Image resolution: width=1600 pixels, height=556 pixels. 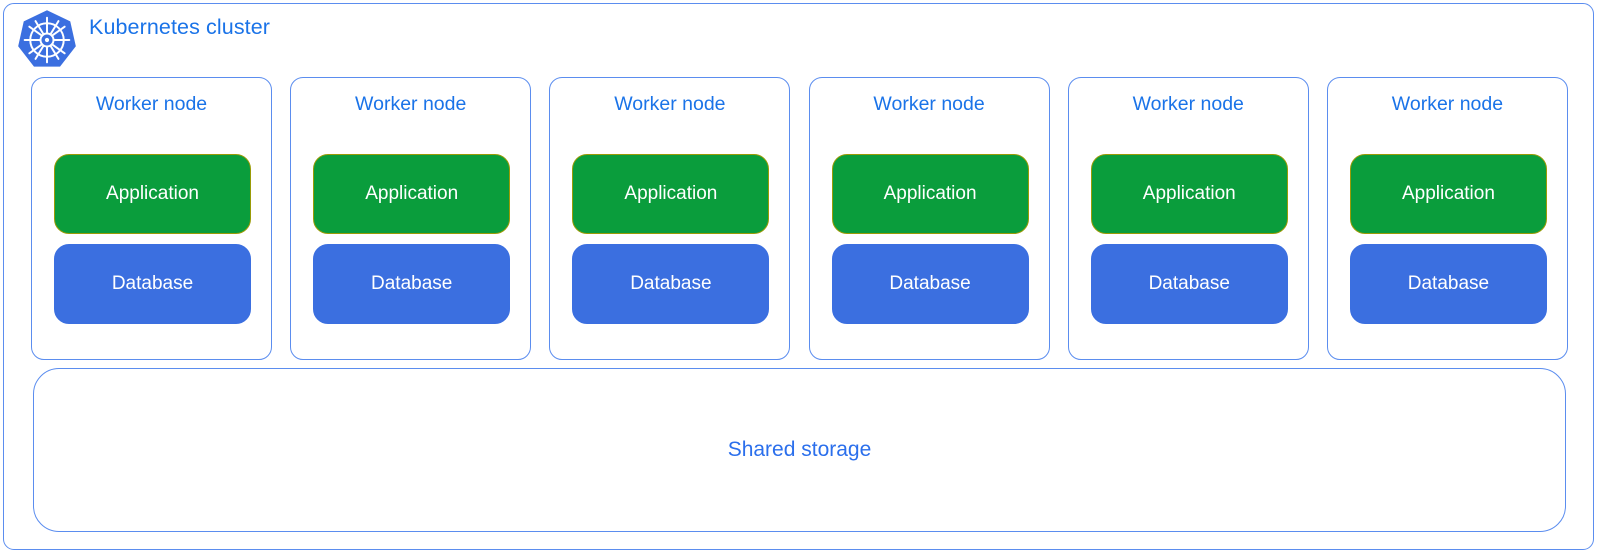 I want to click on cluster-title: Kubernetes cluster, so click(x=180, y=27).